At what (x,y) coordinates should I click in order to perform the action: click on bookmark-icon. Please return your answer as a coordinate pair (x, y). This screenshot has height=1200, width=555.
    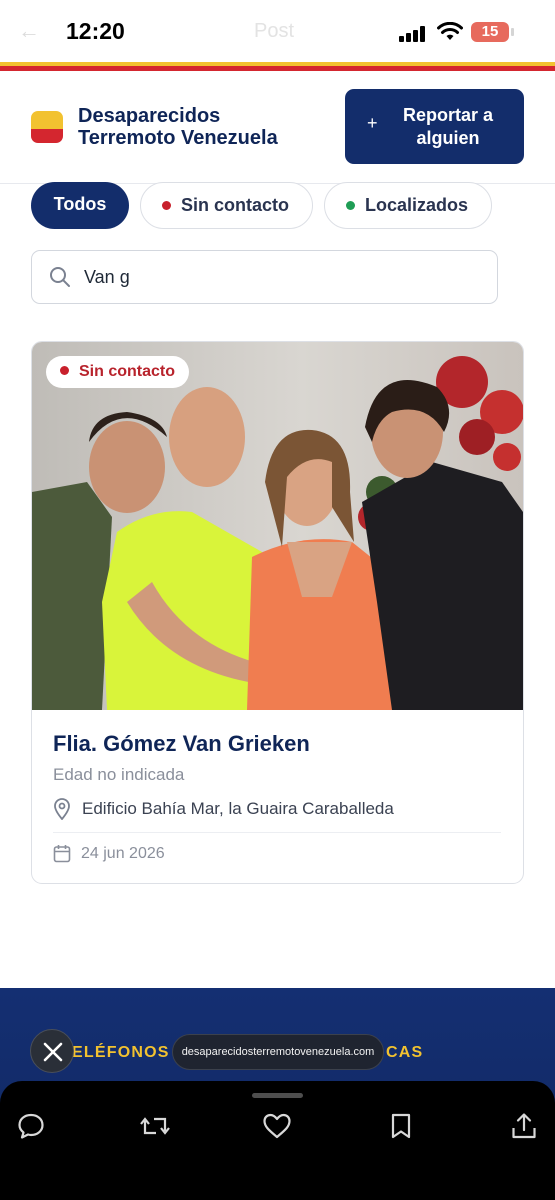
    Looking at the image, I should click on (401, 1126).